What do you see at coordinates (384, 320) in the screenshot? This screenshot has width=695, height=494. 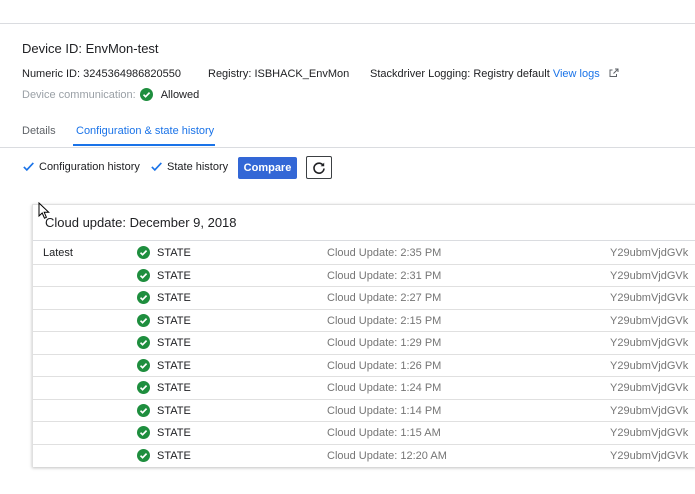 I see `update-time: Cloud Update: 2:15 PM` at bounding box center [384, 320].